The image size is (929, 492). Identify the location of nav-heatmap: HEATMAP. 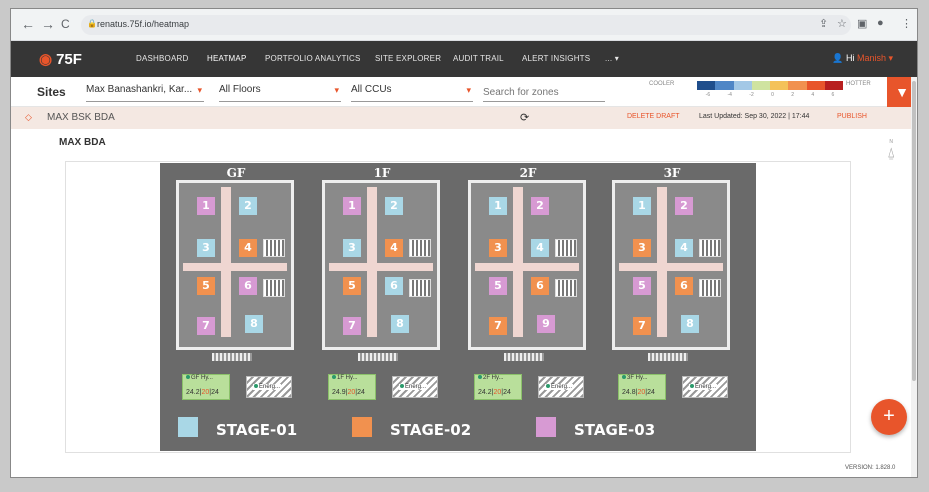
(226, 58).